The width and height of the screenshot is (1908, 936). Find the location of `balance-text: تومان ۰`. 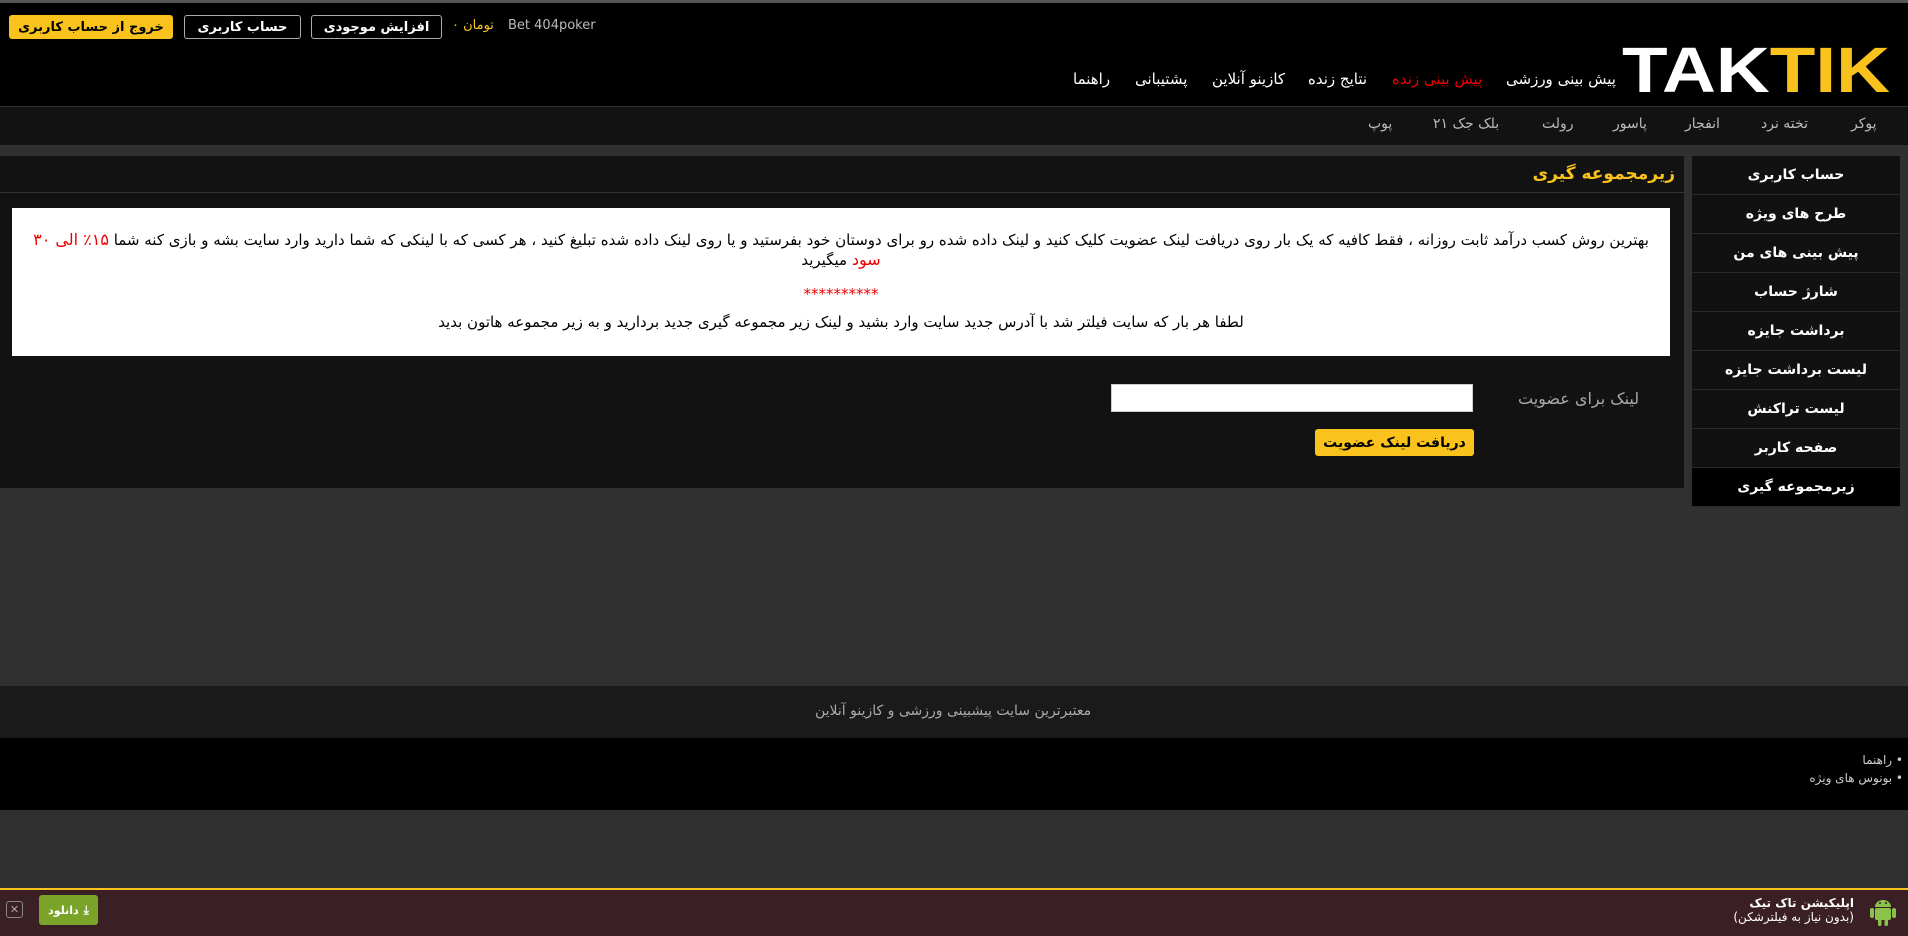

balance-text: تومان ۰ is located at coordinates (473, 25).